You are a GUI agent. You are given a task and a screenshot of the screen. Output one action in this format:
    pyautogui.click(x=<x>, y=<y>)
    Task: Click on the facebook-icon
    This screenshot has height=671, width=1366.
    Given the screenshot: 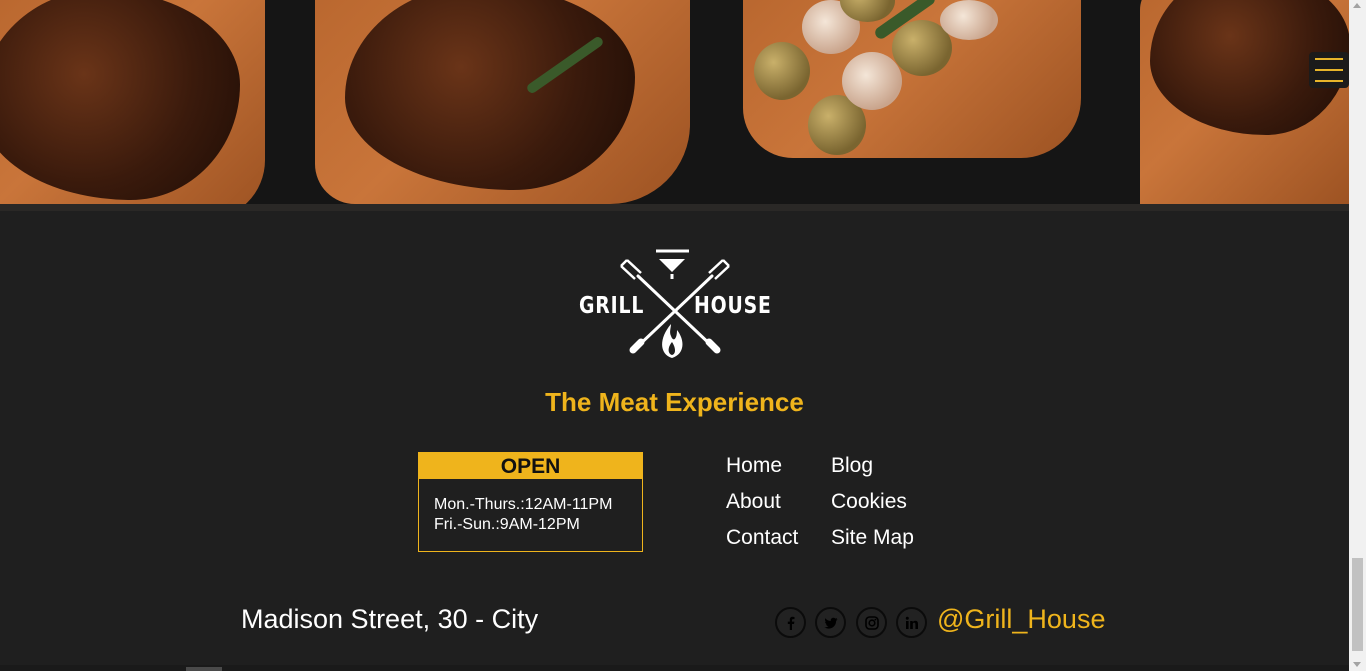 What is the action you would take?
    pyautogui.click(x=790, y=622)
    